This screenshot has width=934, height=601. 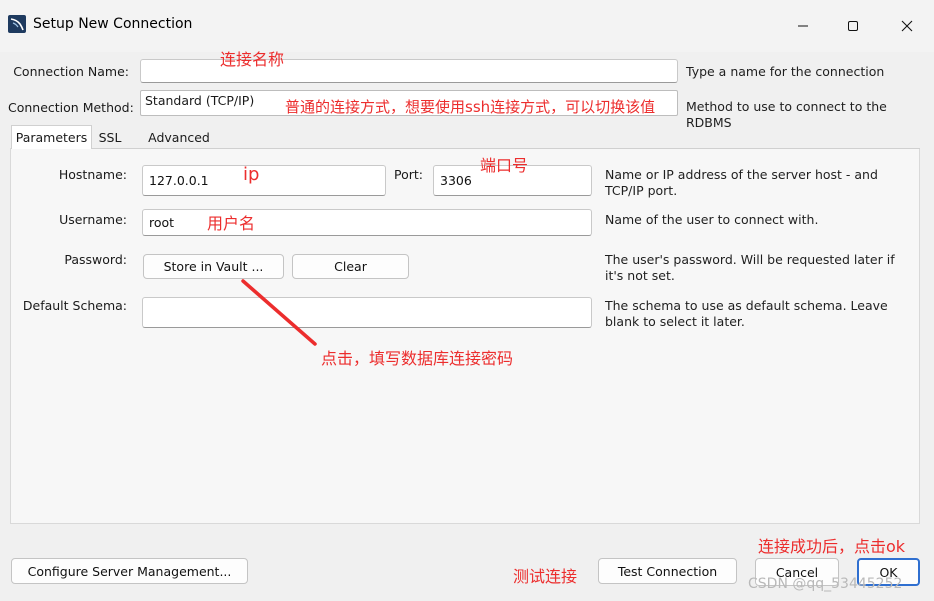 I want to click on close-button, so click(x=907, y=26).